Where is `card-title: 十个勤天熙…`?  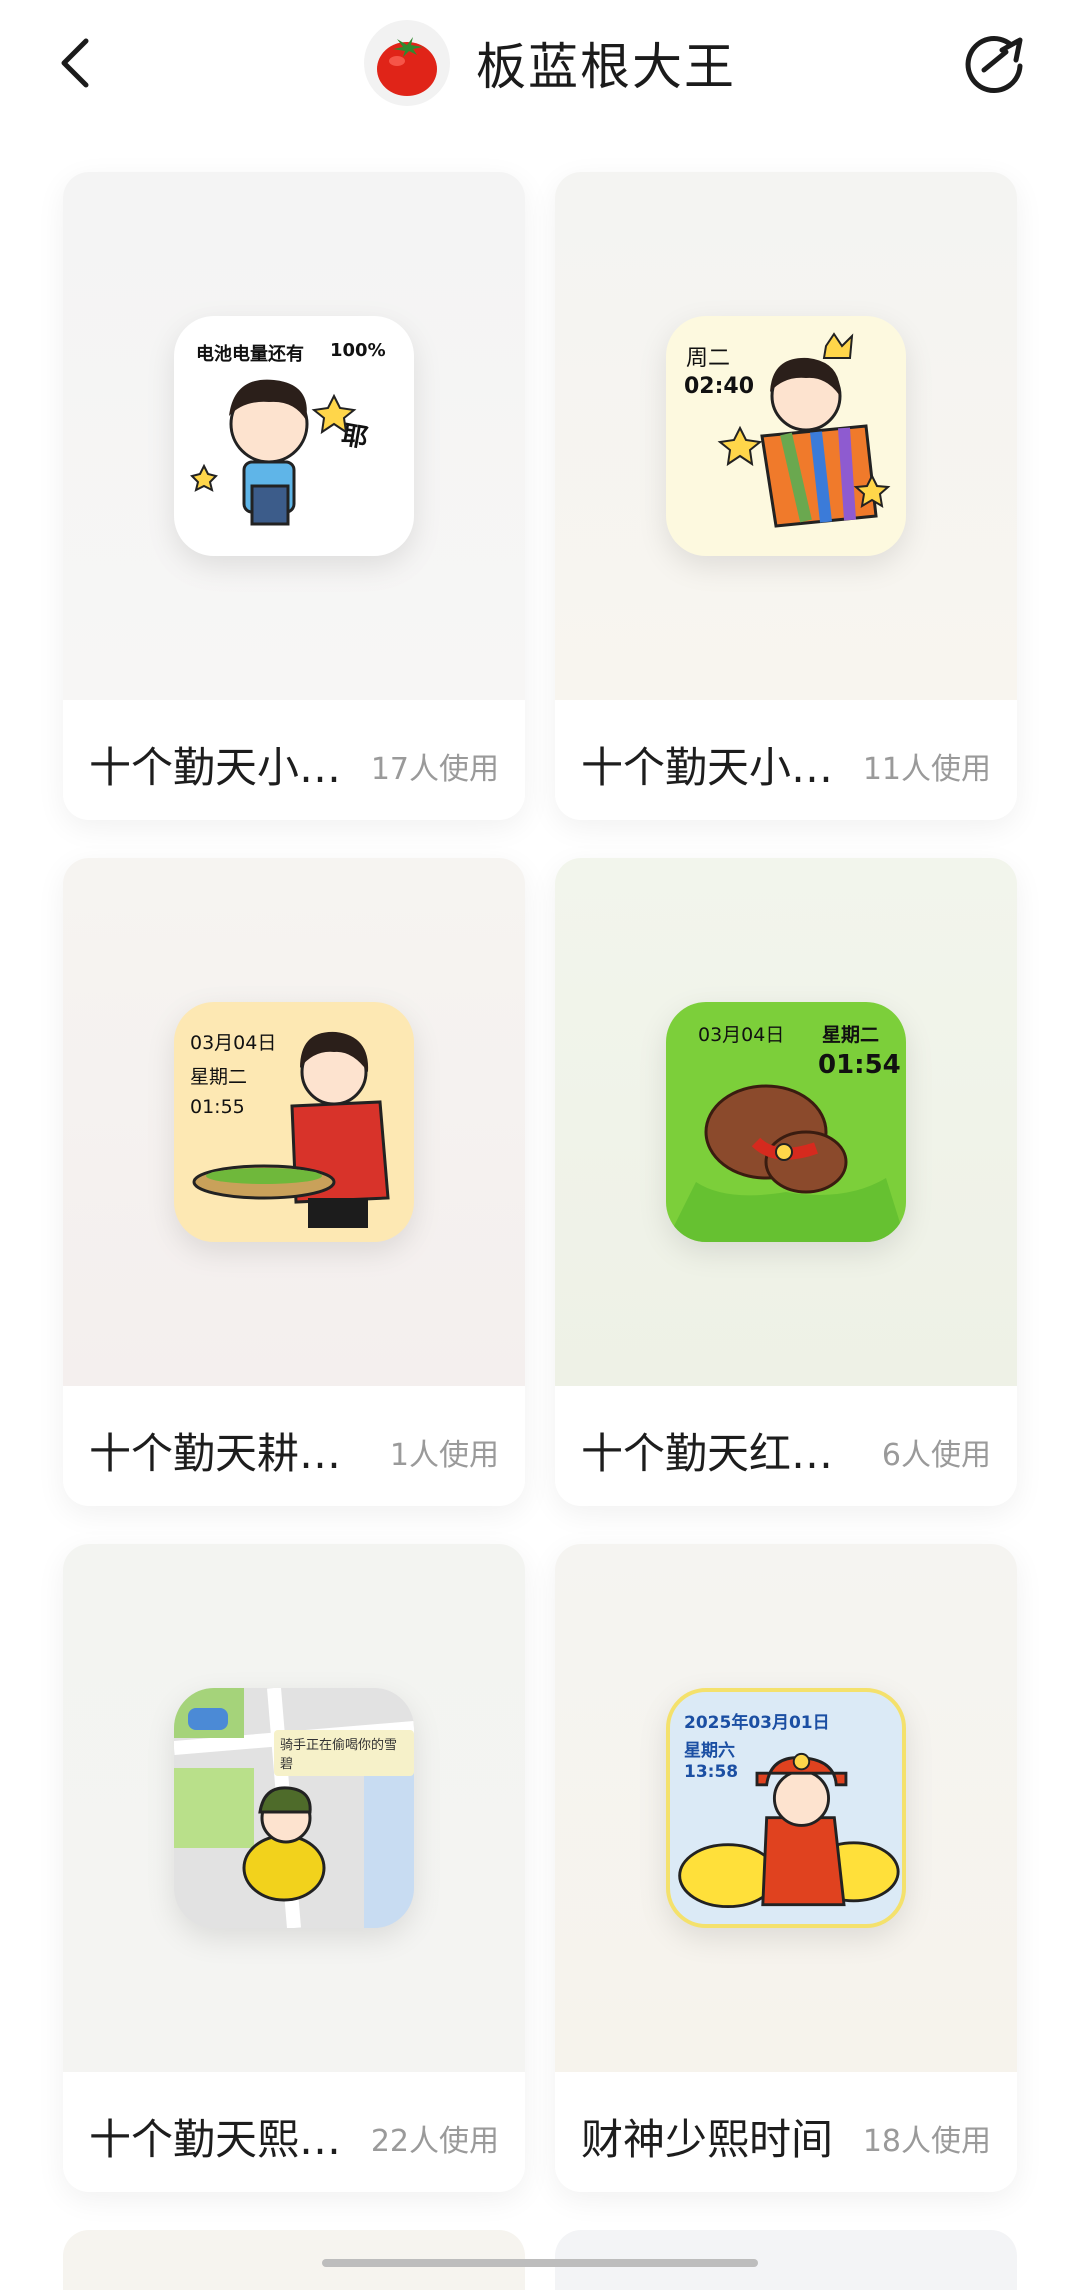 card-title: 十个勤天熙… is located at coordinates (215, 2139).